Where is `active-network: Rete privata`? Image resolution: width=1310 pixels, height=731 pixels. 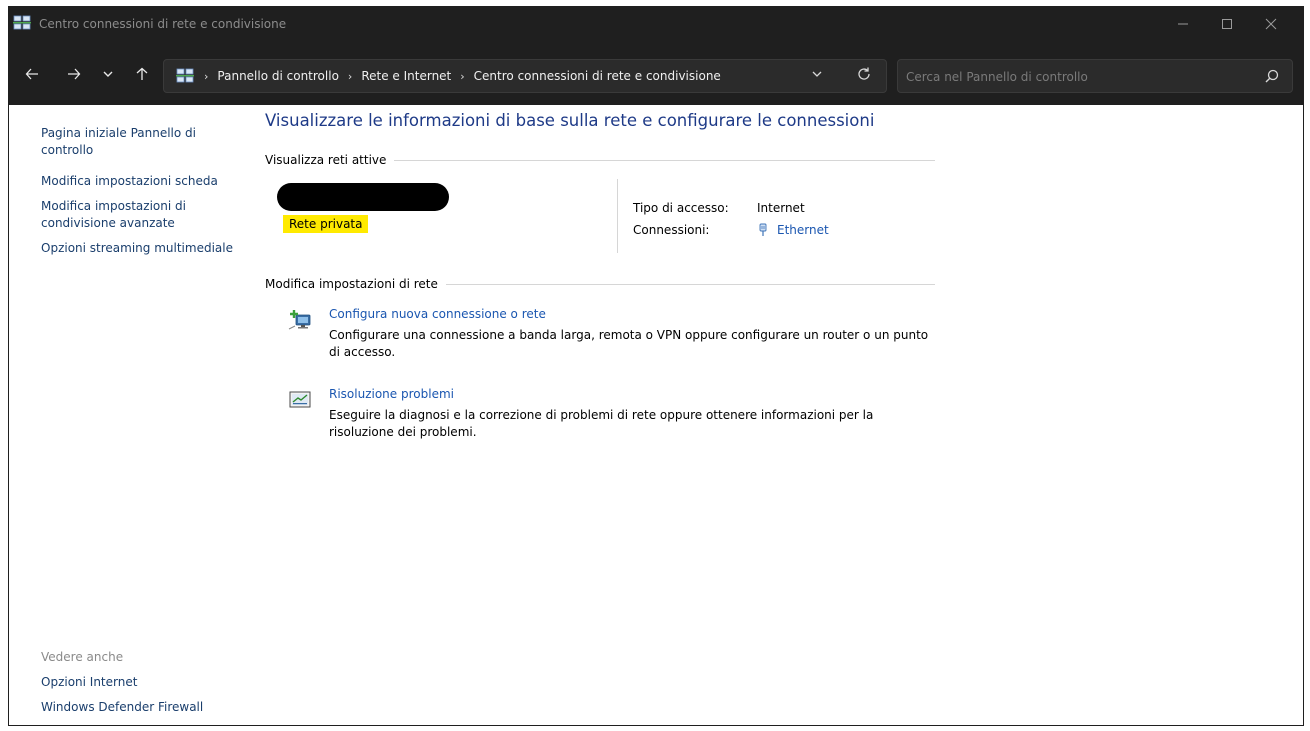
active-network: Rete privata is located at coordinates (363, 208).